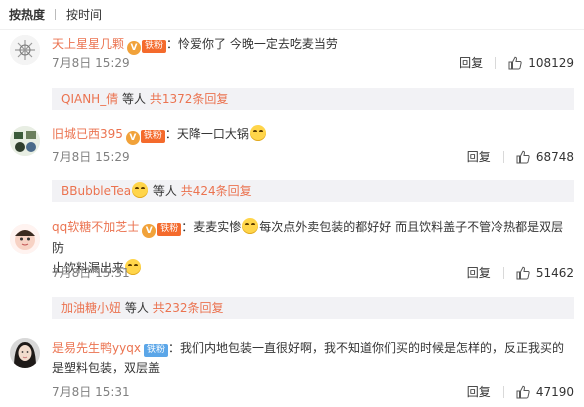 The image size is (584, 407). I want to click on comment-username: qq软糖不加芝士, so click(95, 227).